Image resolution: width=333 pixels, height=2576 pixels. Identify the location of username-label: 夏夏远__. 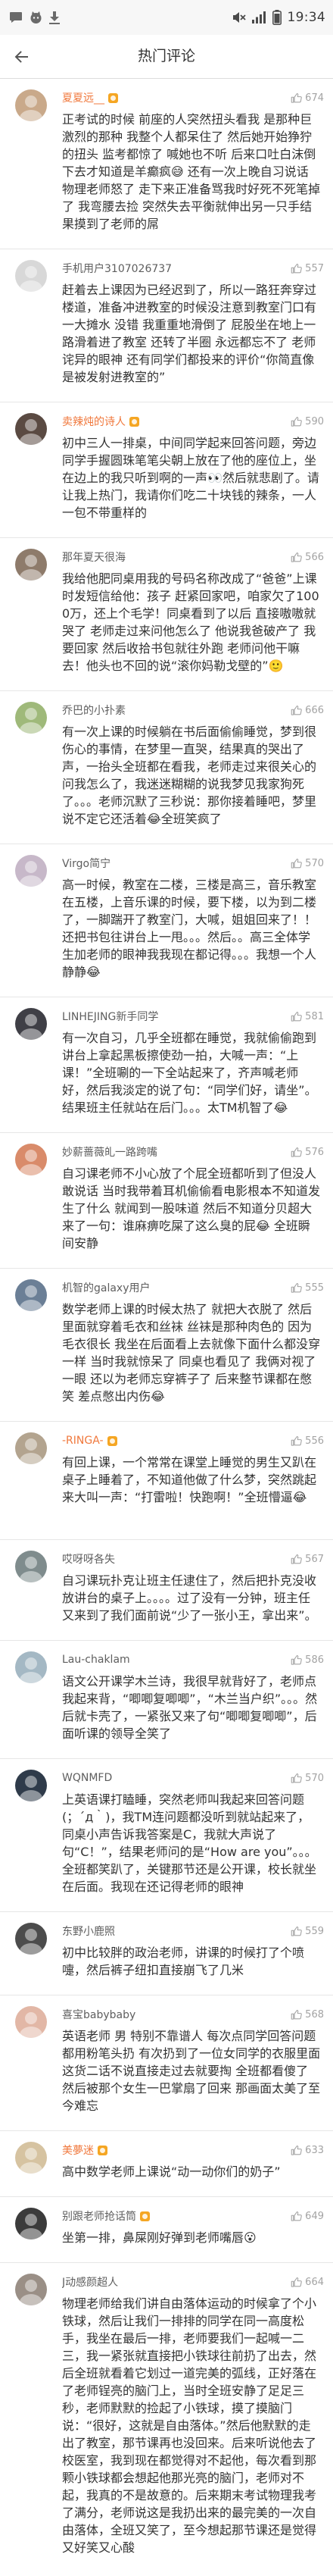
(83, 98).